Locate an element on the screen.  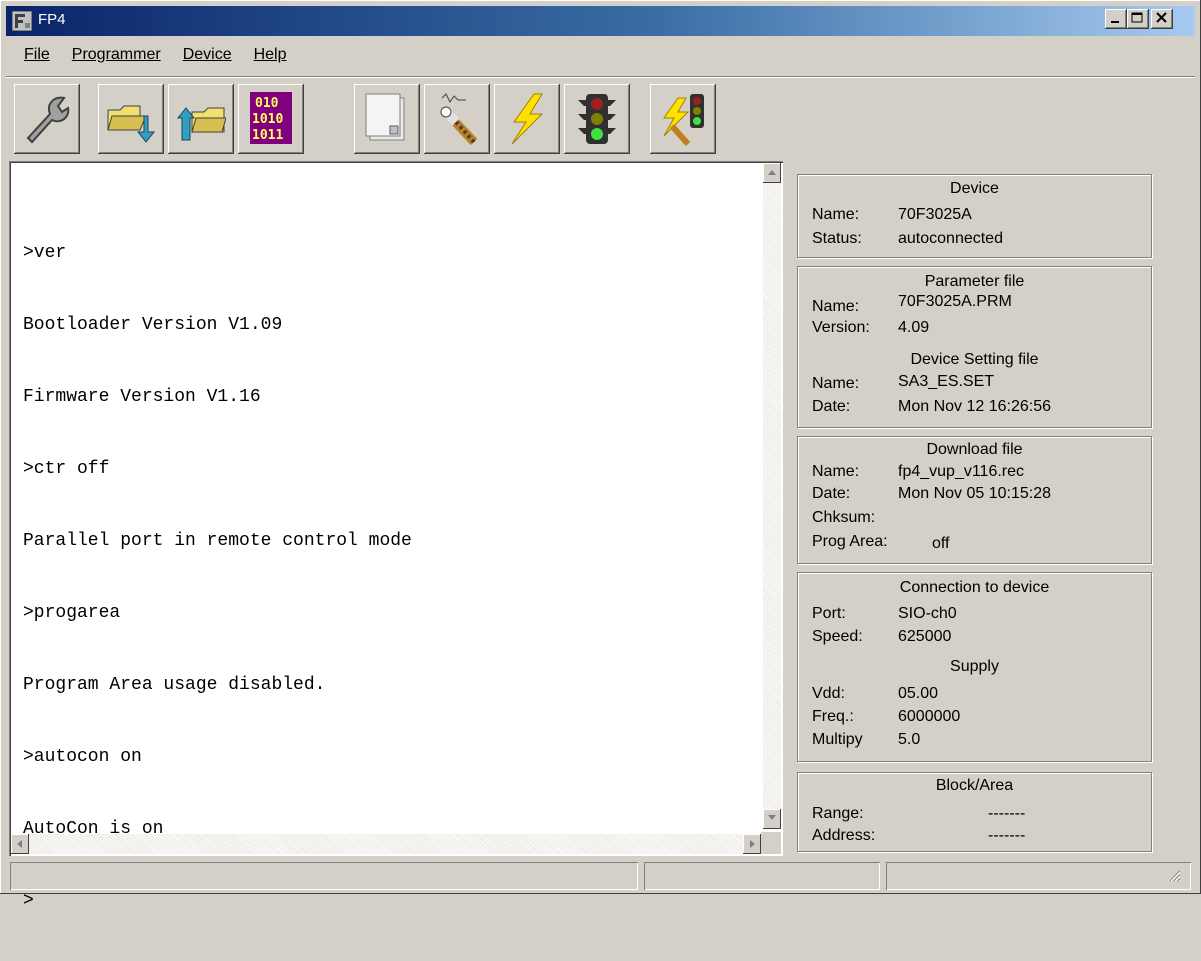
settings-wrench-icon is located at coordinates (48, 120).